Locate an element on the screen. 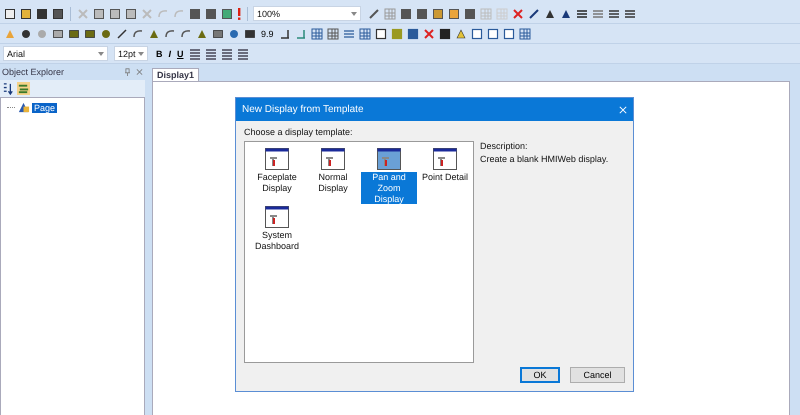 The height and width of the screenshot is (415, 800). template-item: Normal Display is located at coordinates (333, 183).